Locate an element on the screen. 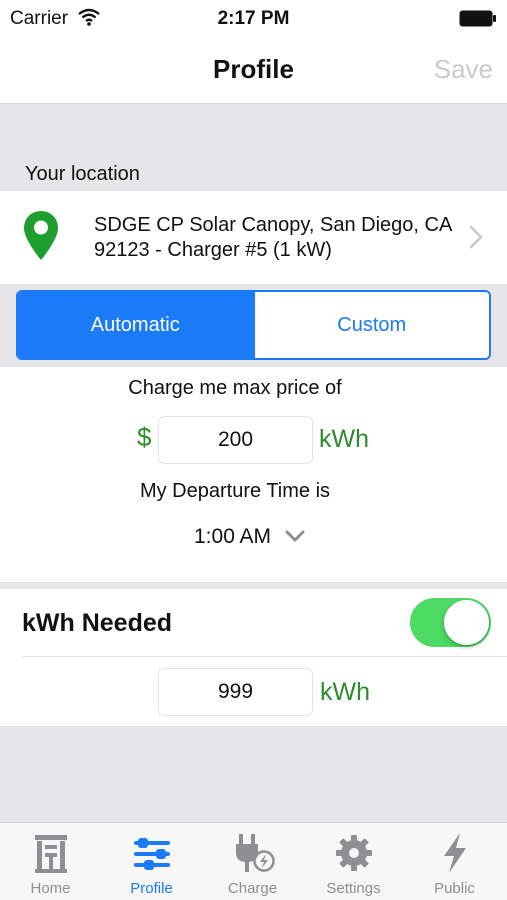 This screenshot has height=900, width=507. navigation-bar: Profile Save is located at coordinates (253, 71).